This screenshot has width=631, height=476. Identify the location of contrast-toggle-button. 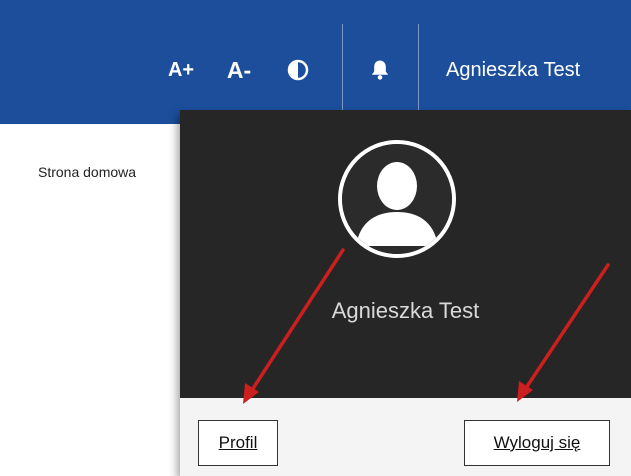
(298, 70).